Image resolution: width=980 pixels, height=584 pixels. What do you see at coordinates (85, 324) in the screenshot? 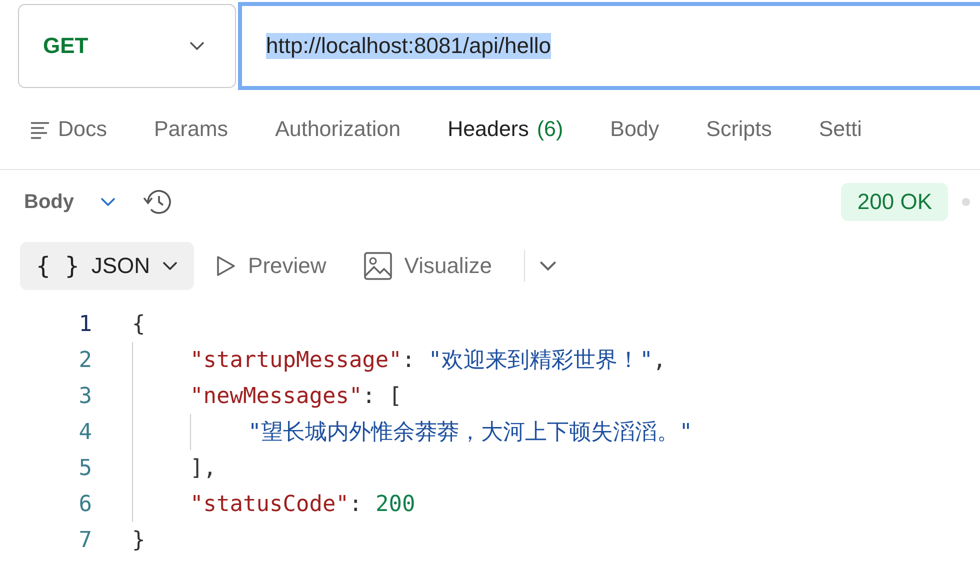
I see `line-number: 1` at bounding box center [85, 324].